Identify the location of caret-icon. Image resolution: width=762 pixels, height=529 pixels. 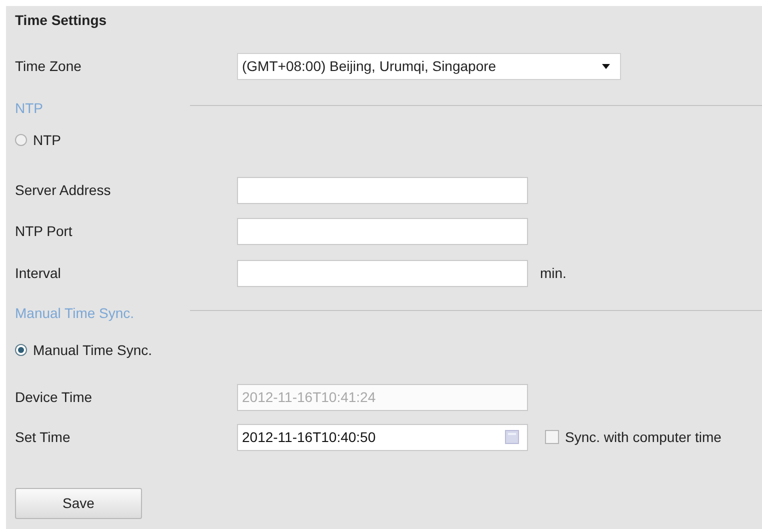
(606, 66).